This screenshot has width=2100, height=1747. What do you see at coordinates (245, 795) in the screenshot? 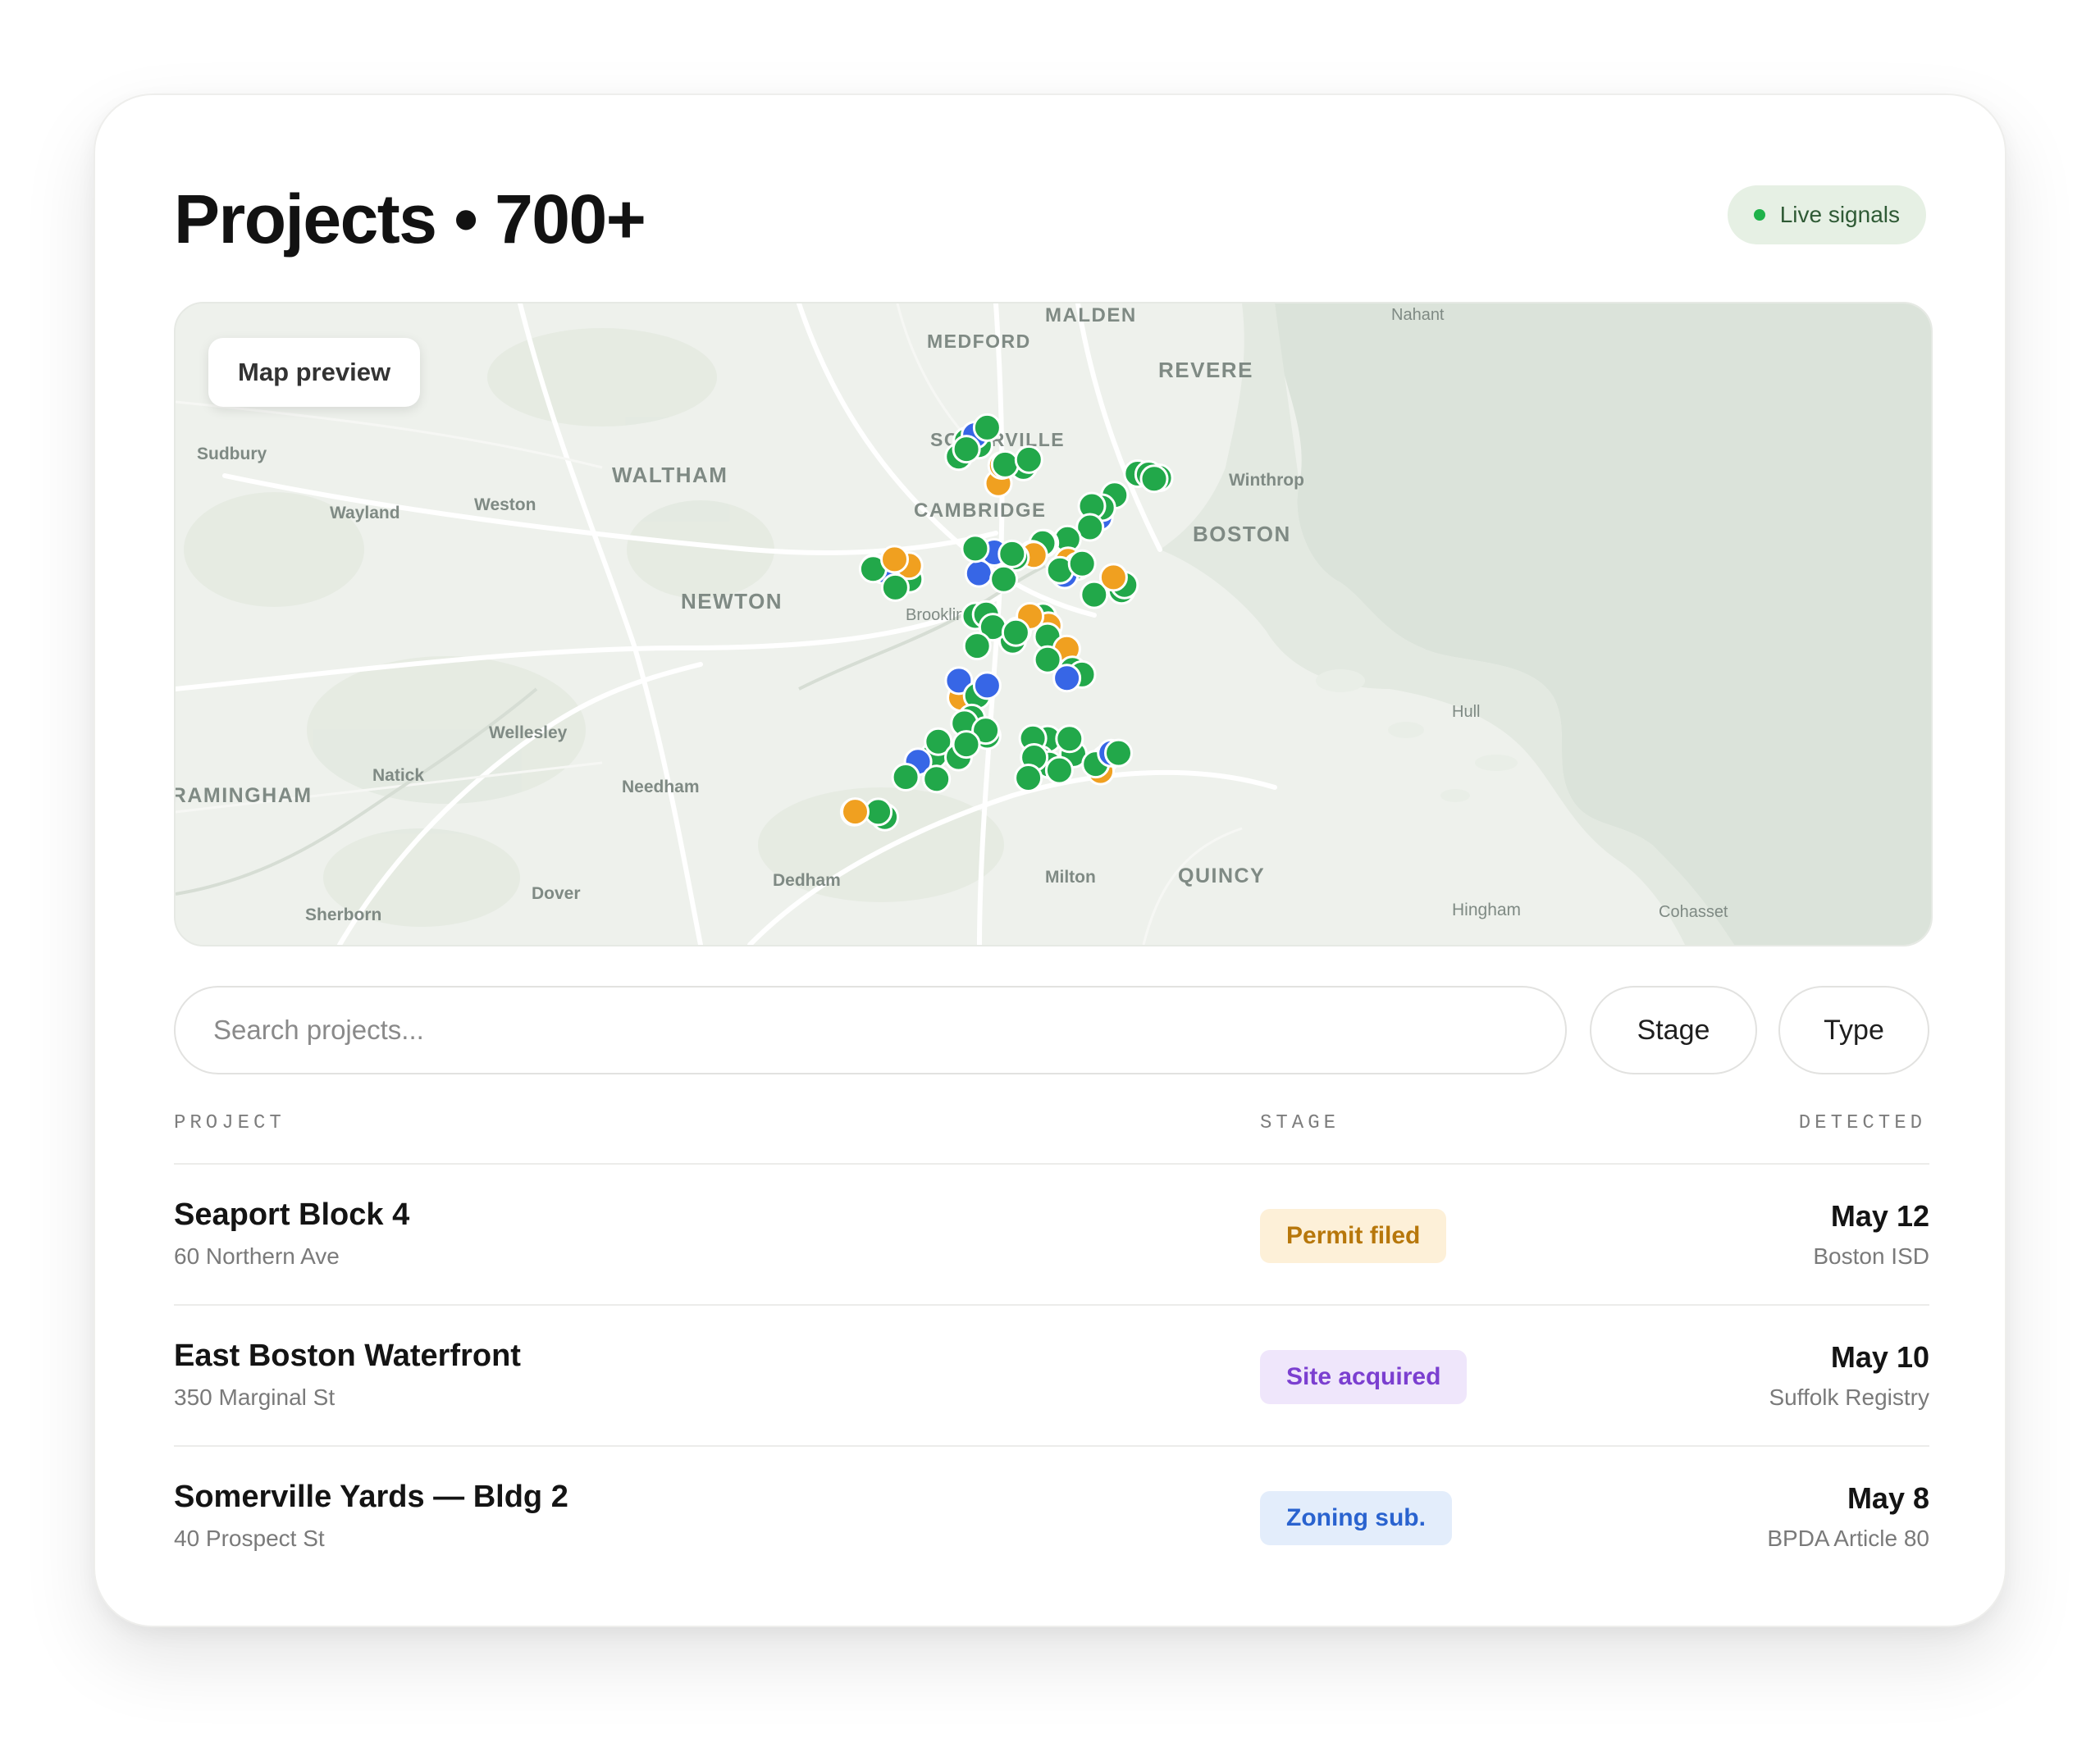
I see `map-label: FRAMINGHAM` at bounding box center [245, 795].